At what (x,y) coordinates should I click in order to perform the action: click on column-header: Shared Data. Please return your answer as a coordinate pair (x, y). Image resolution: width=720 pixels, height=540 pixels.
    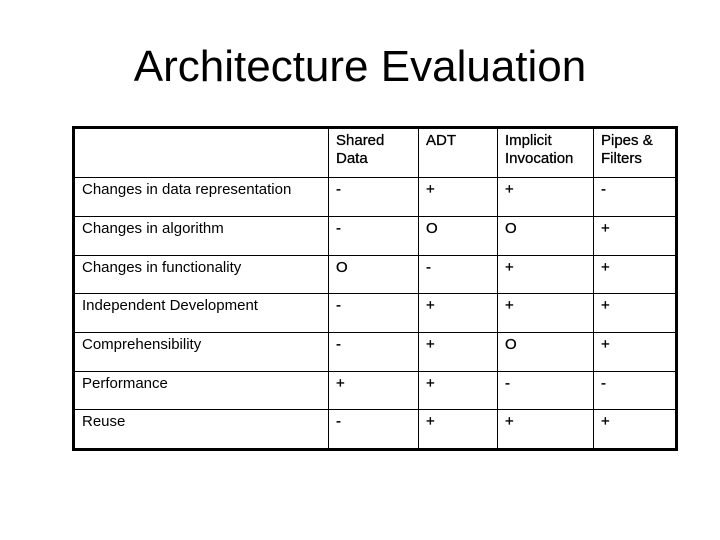
    Looking at the image, I should click on (373, 152).